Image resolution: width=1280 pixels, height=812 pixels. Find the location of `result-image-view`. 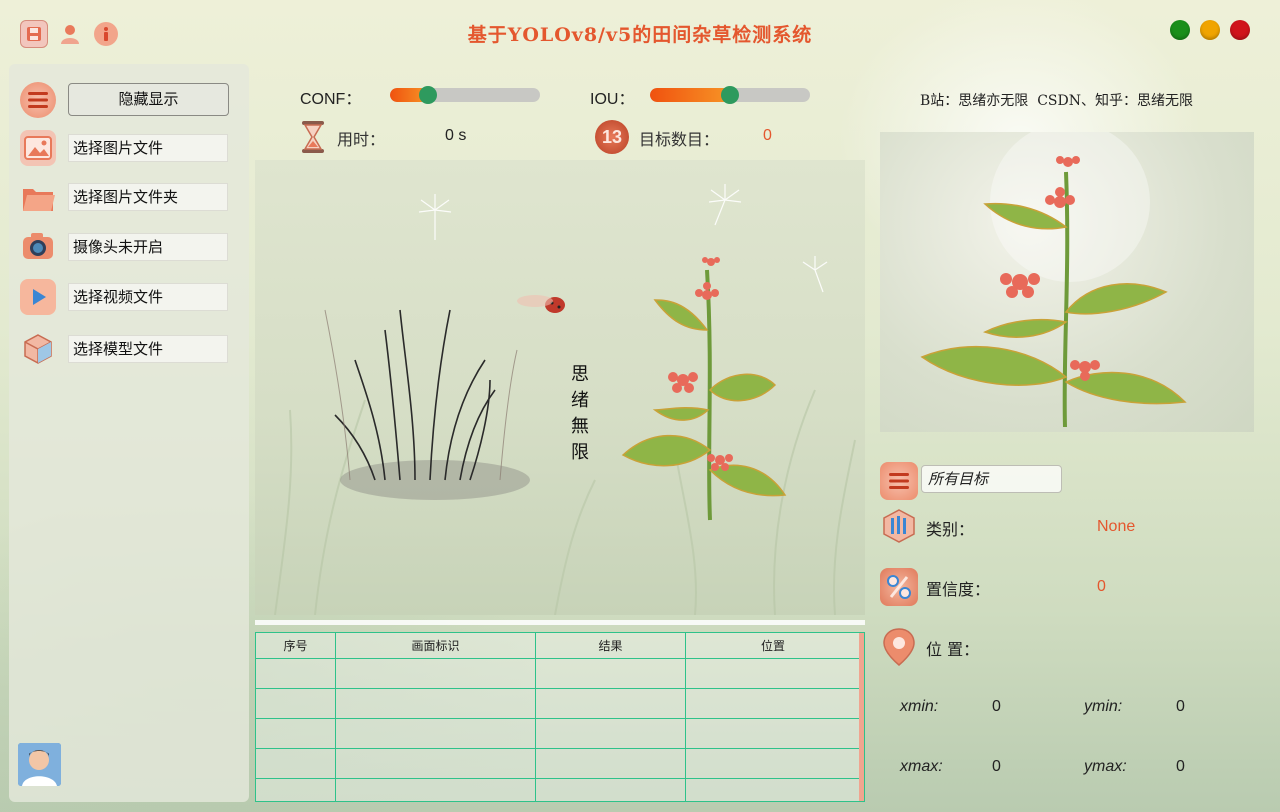

result-image-view is located at coordinates (1067, 282).